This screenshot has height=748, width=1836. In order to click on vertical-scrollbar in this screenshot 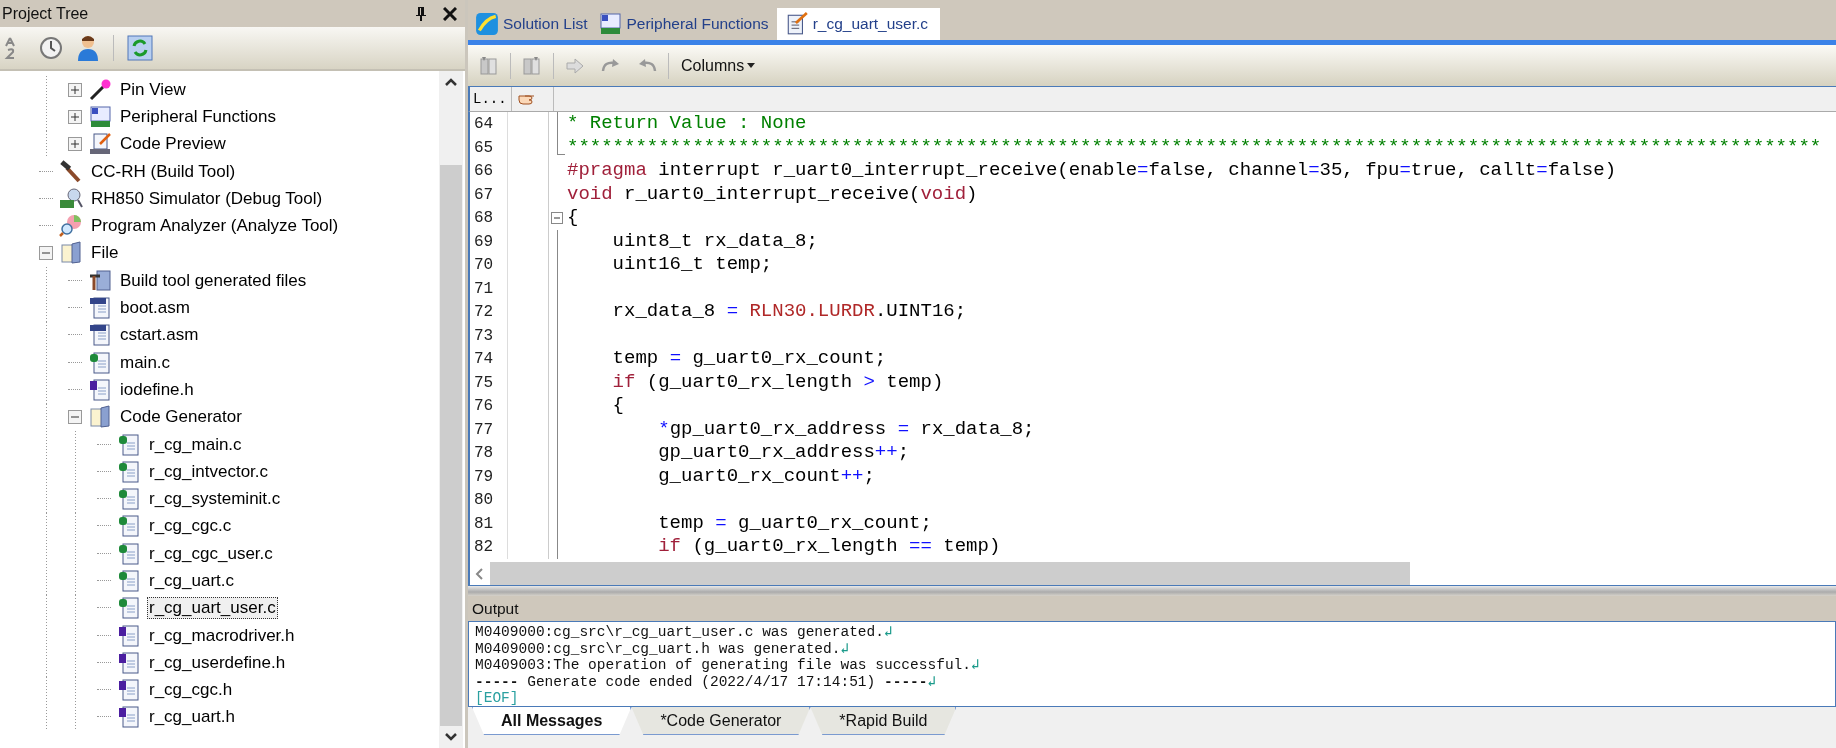, I will do `click(451, 409)`.